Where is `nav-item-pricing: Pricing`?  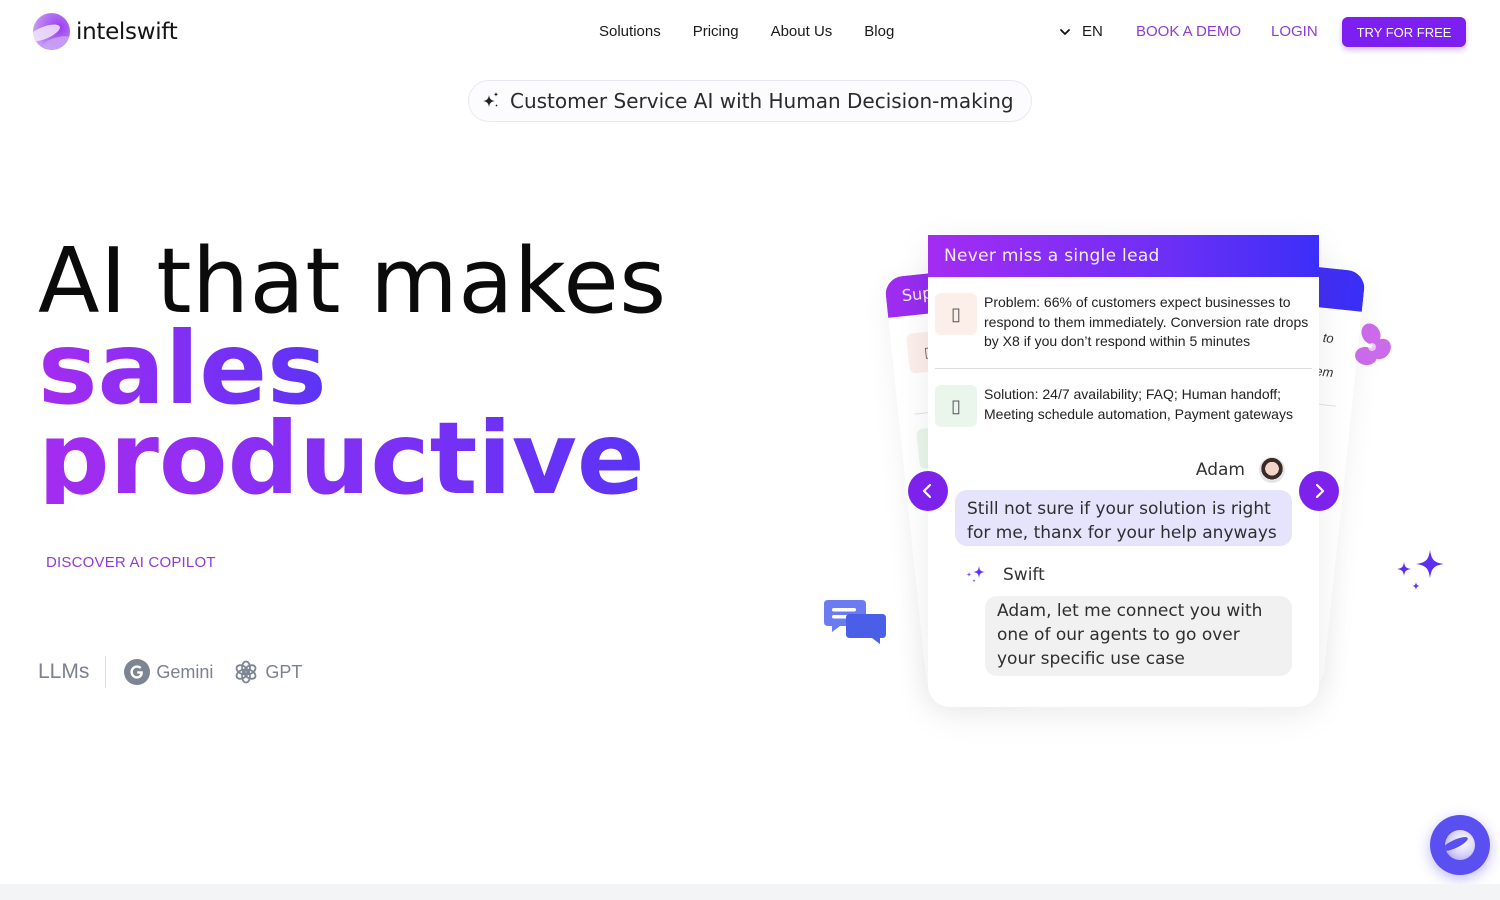
nav-item-pricing: Pricing is located at coordinates (716, 31).